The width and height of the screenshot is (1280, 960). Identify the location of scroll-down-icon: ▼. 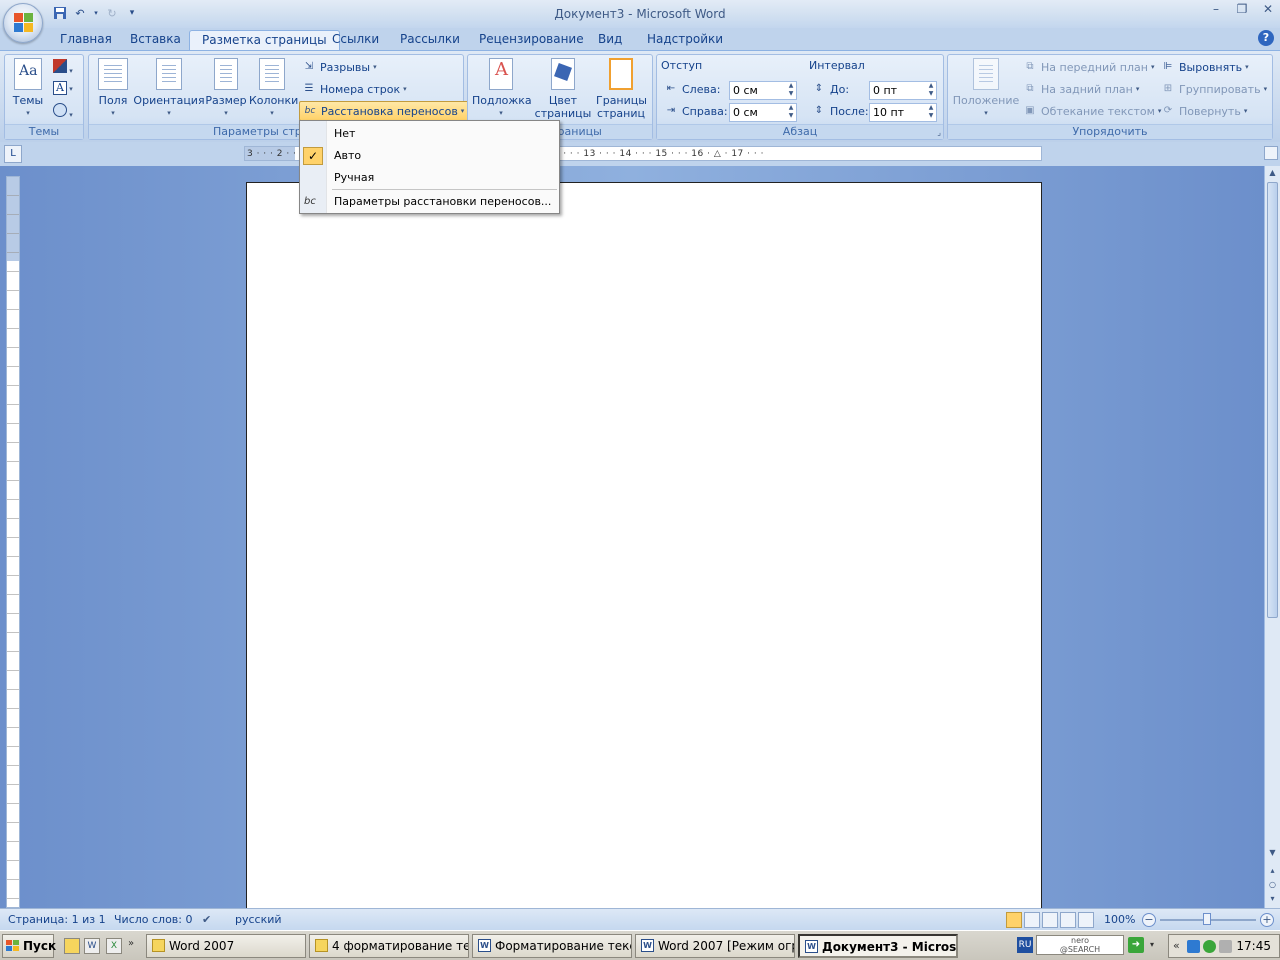
(1272, 853).